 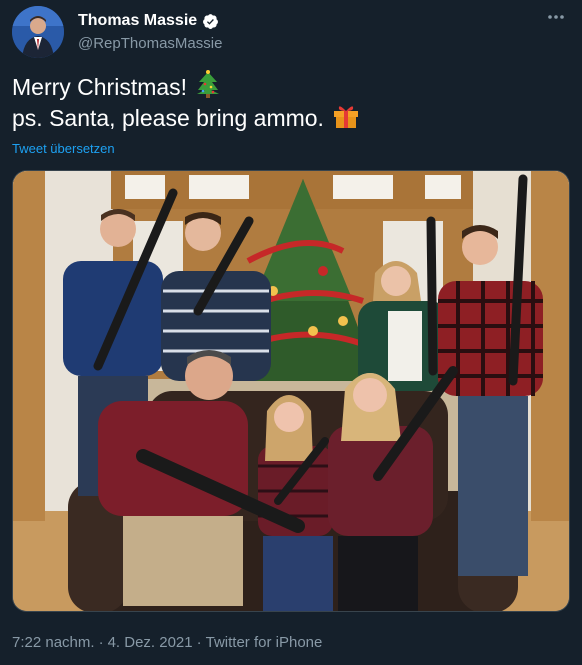 I want to click on more-options-icon, so click(x=556, y=17).